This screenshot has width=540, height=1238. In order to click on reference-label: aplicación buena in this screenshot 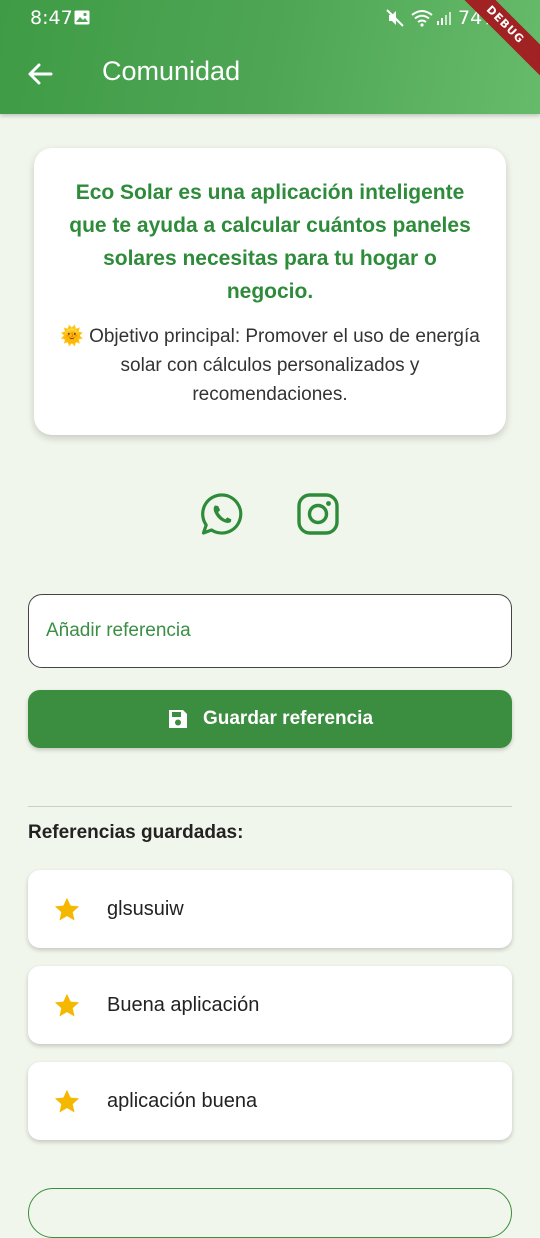, I will do `click(182, 1101)`.